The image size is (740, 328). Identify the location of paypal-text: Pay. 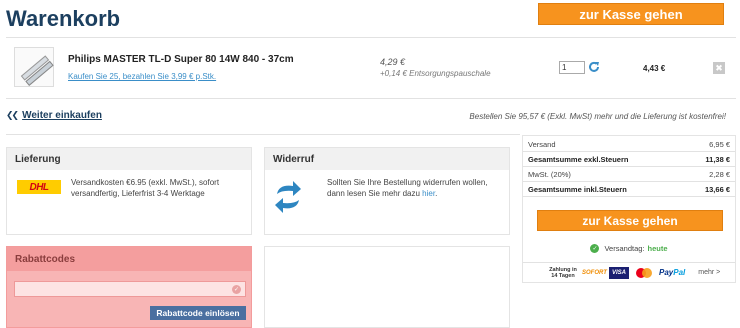
(666, 272).